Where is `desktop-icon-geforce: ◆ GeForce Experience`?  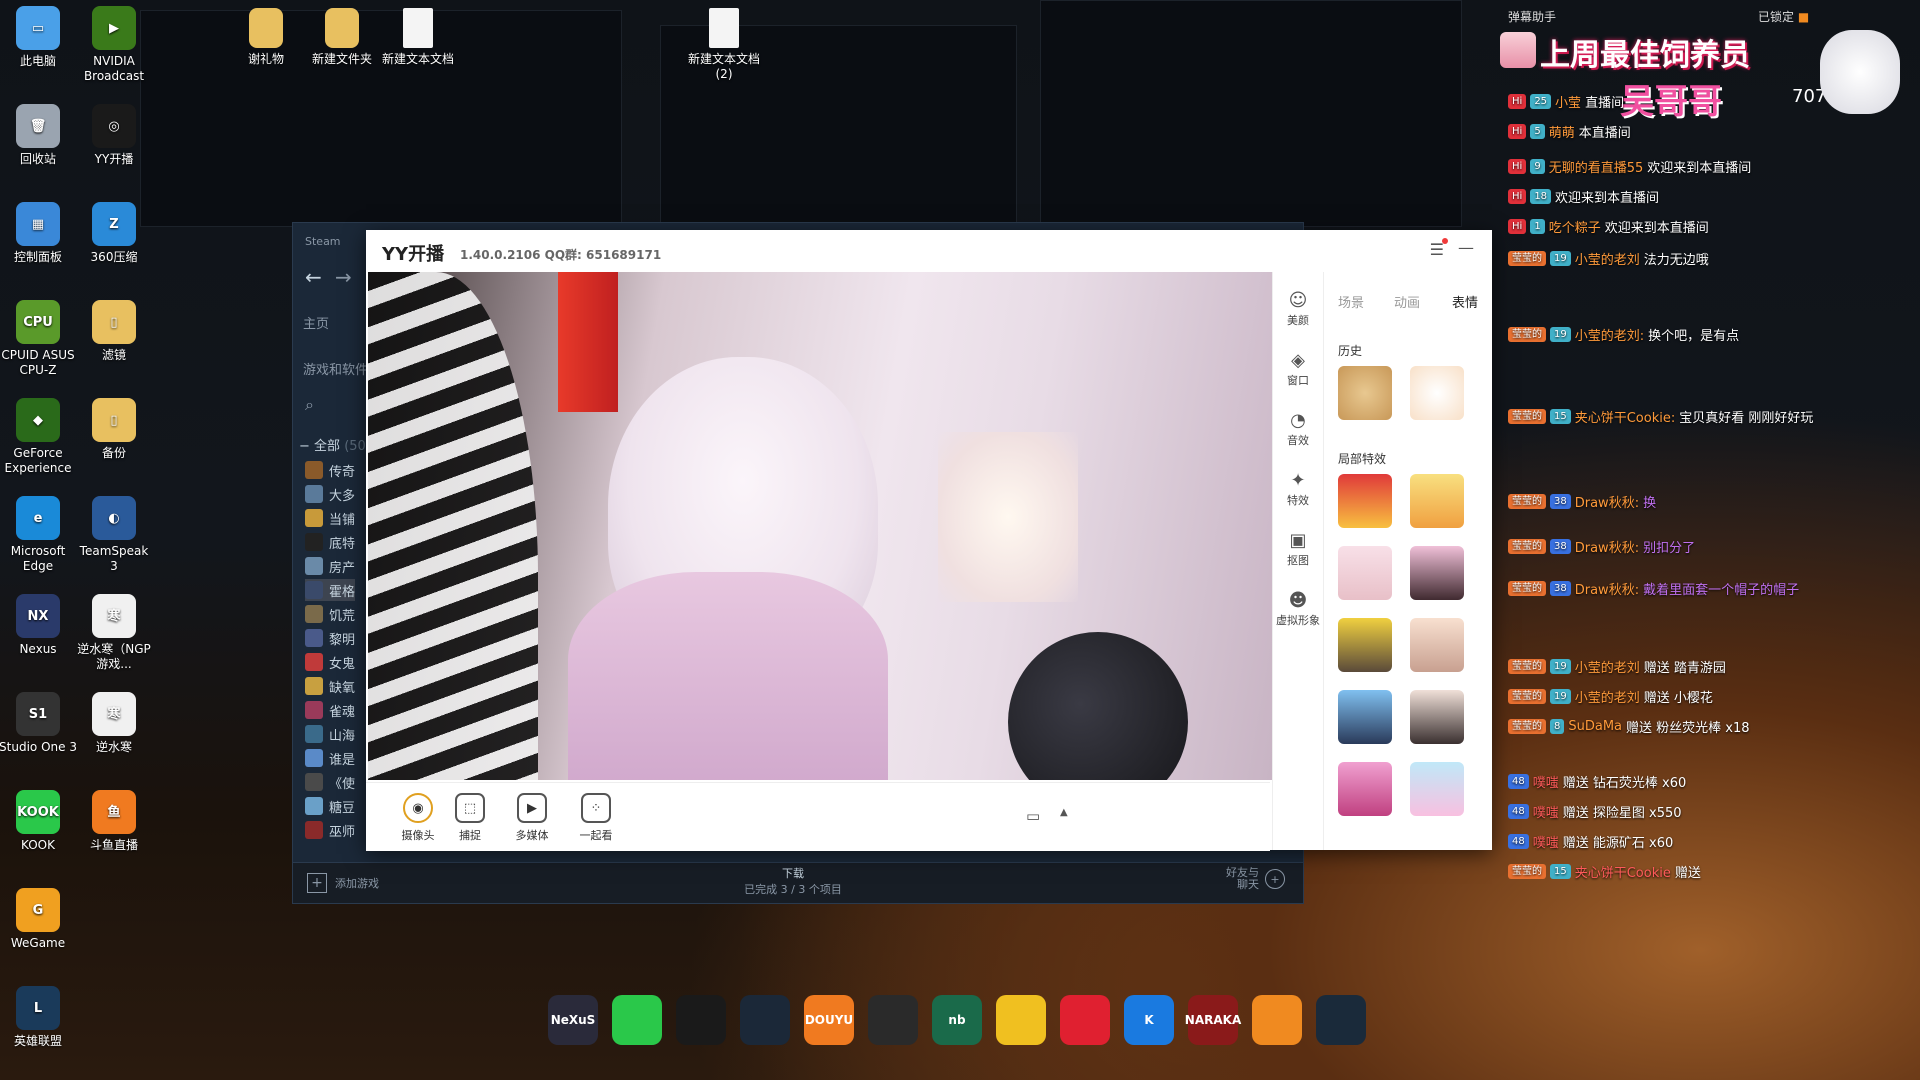
desktop-icon-geforce: ◆ GeForce Experience is located at coordinates (39, 437).